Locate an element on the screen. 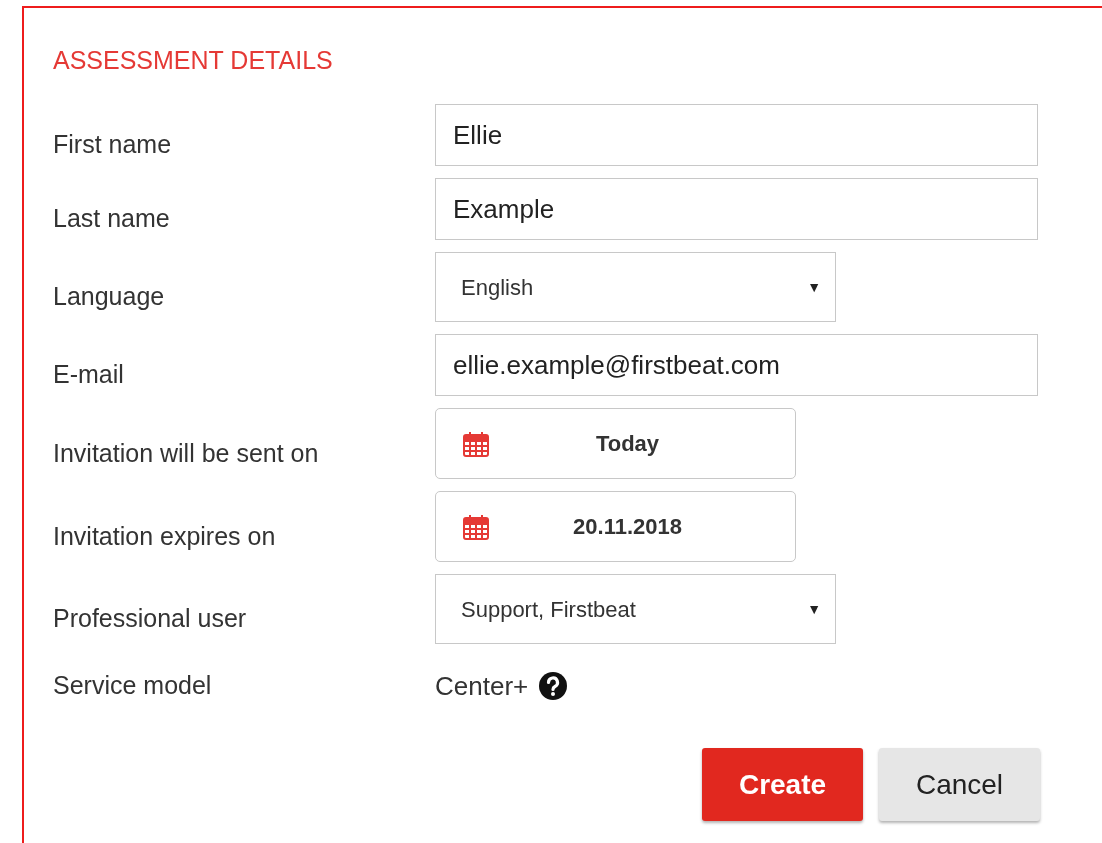  field-label: Last name is located at coordinates (112, 219).